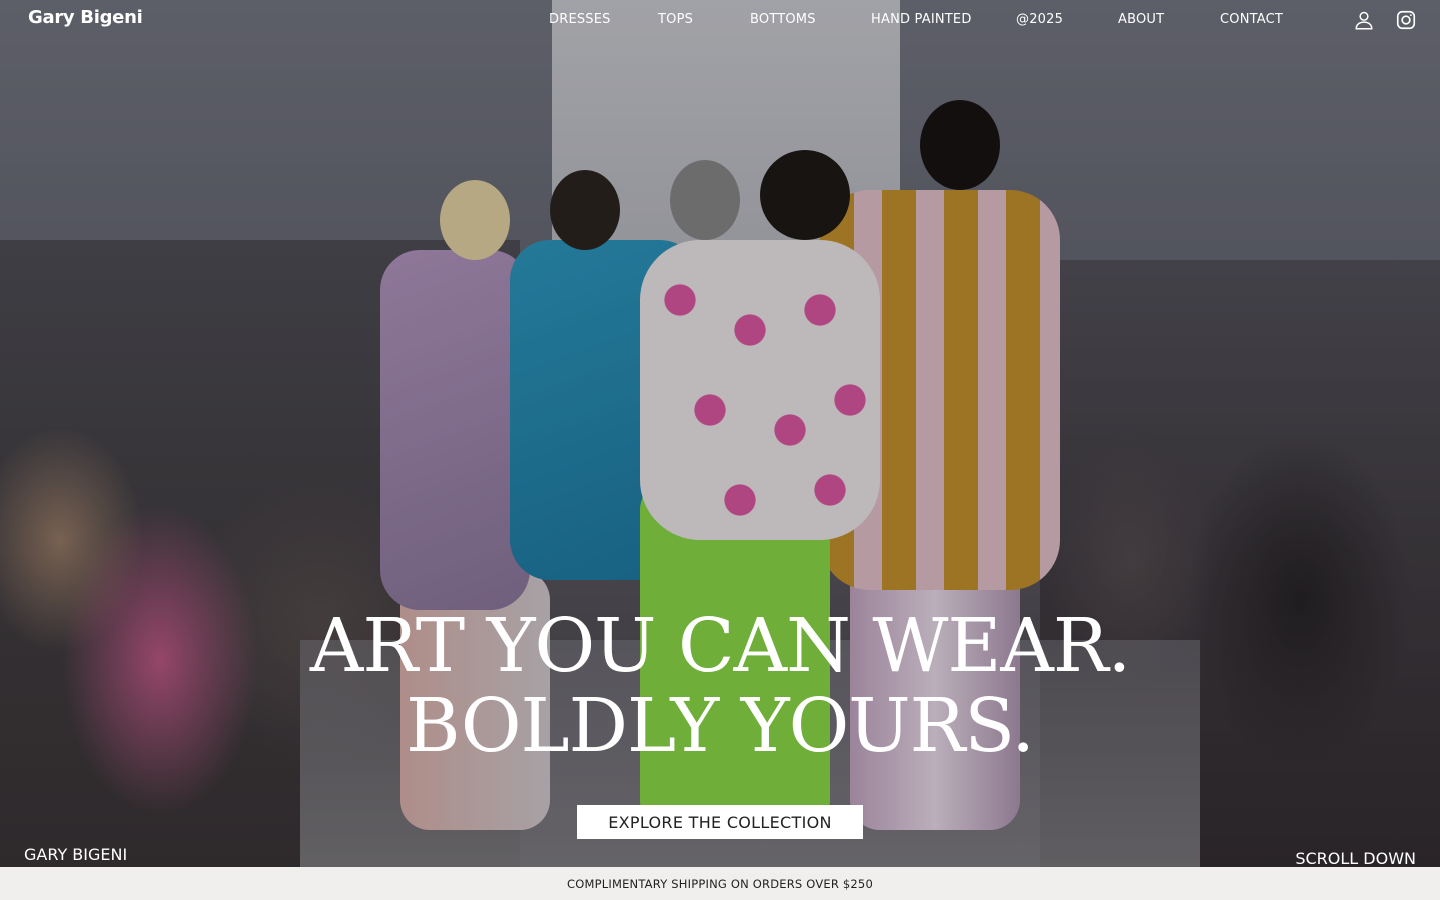 This screenshot has width=1440, height=900. Describe the element at coordinates (1251, 19) in the screenshot. I see `nav-item-contact: CONTACT` at that location.